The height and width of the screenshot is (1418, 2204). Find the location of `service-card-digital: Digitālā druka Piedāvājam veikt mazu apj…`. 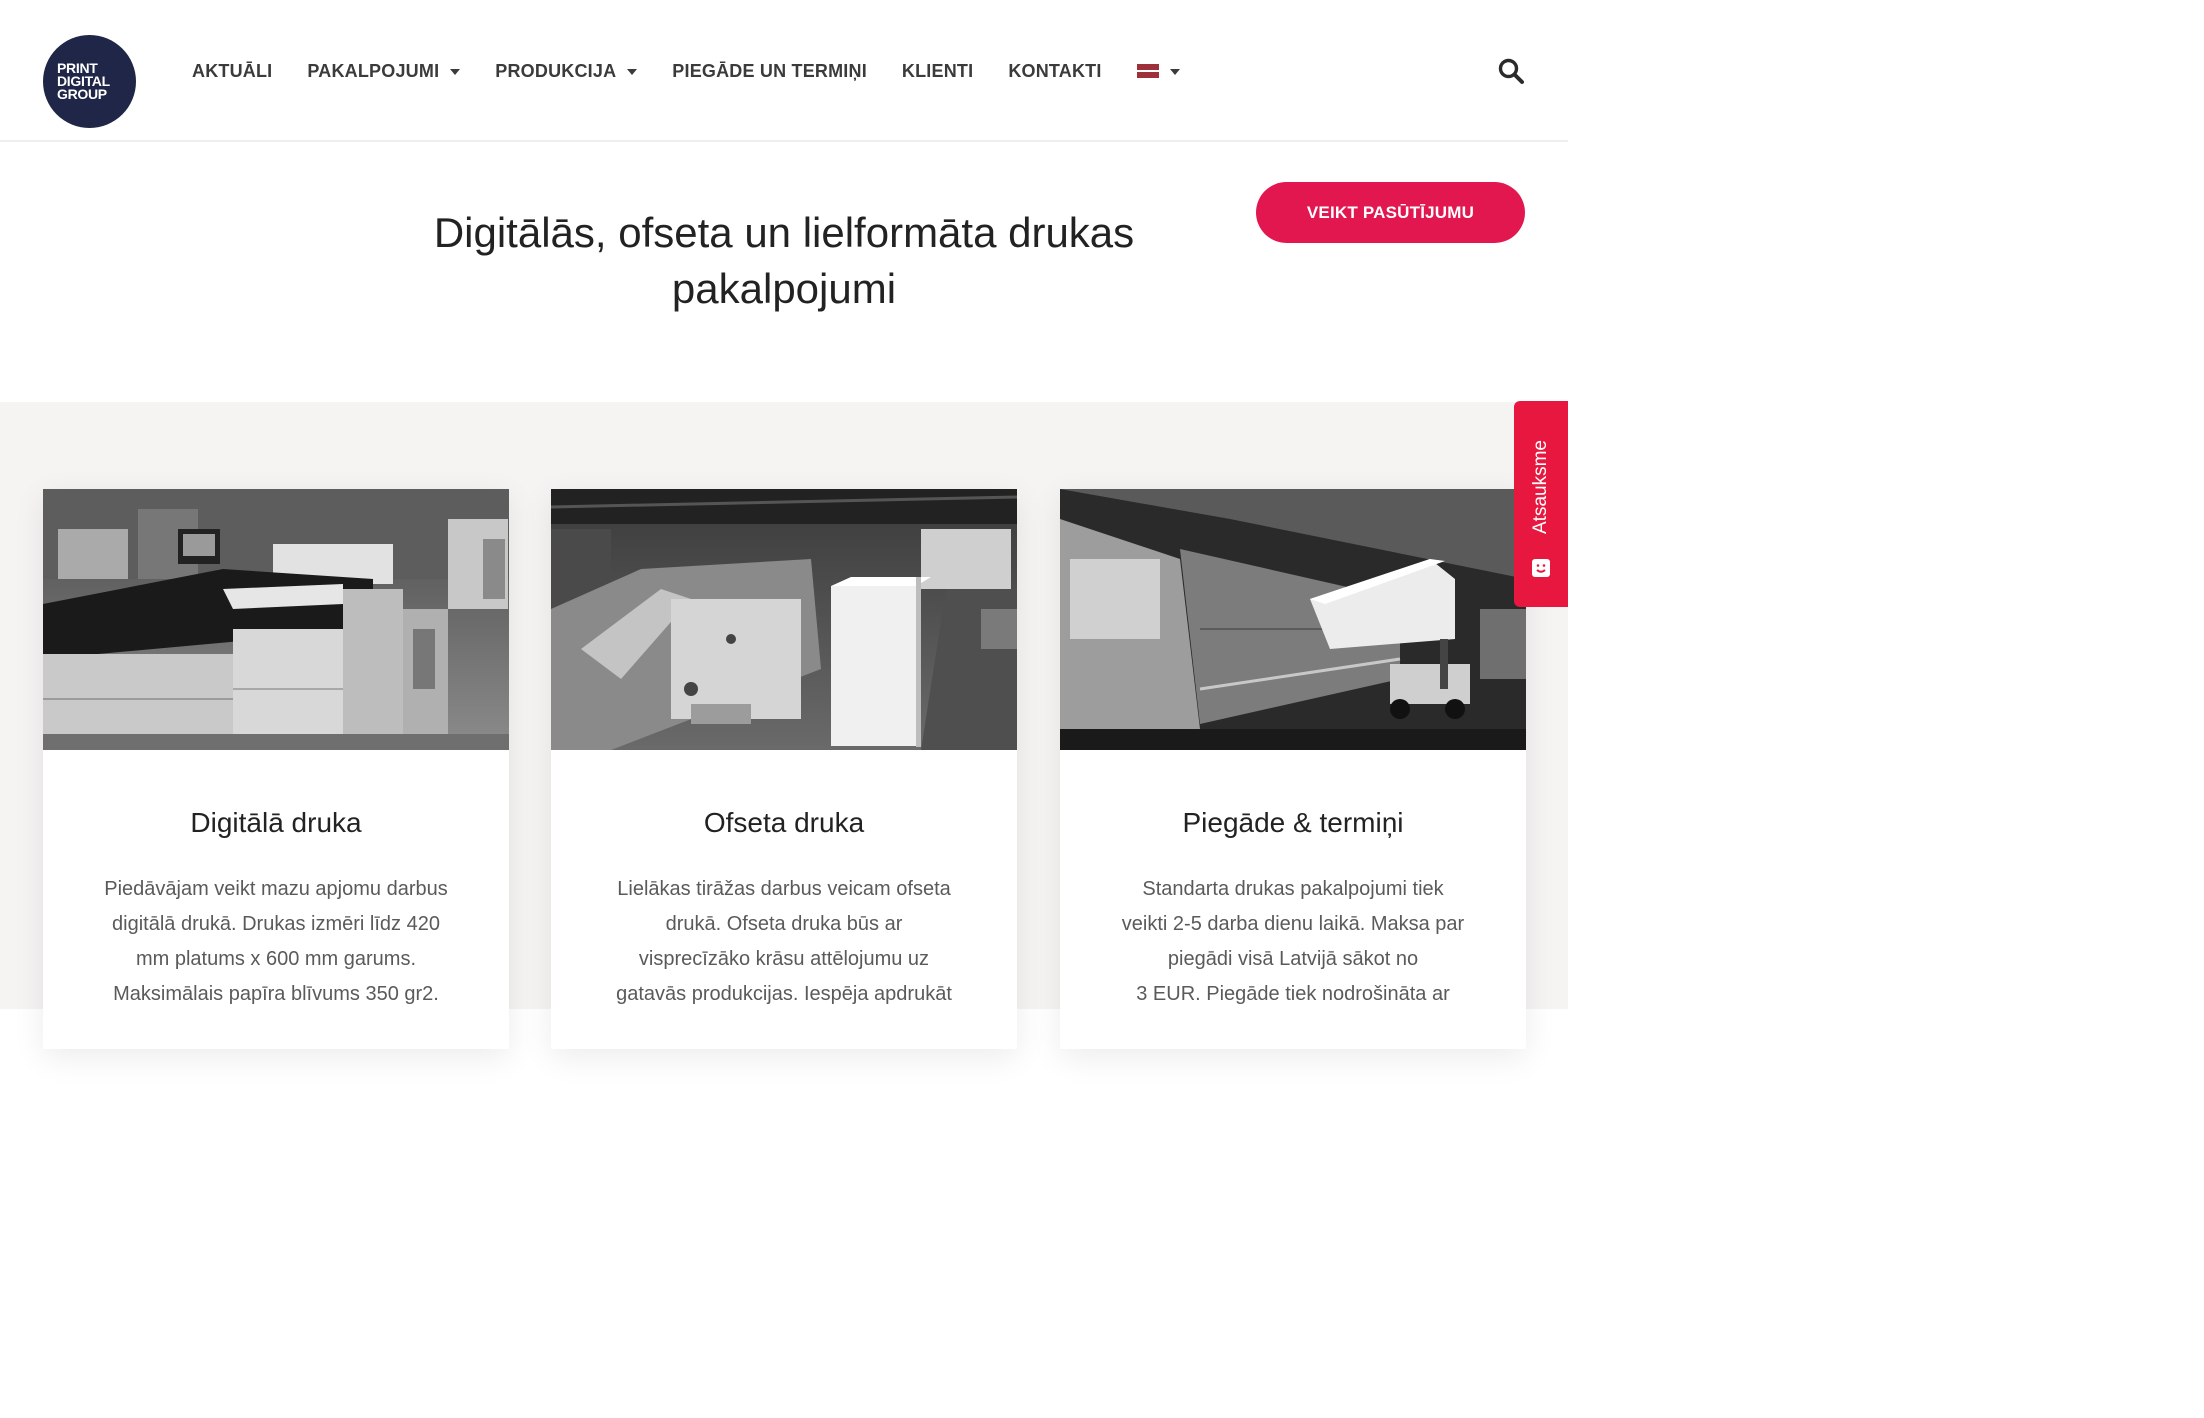

service-card-digital: Digitālā druka Piedāvājam veikt mazu apj… is located at coordinates (276, 769).